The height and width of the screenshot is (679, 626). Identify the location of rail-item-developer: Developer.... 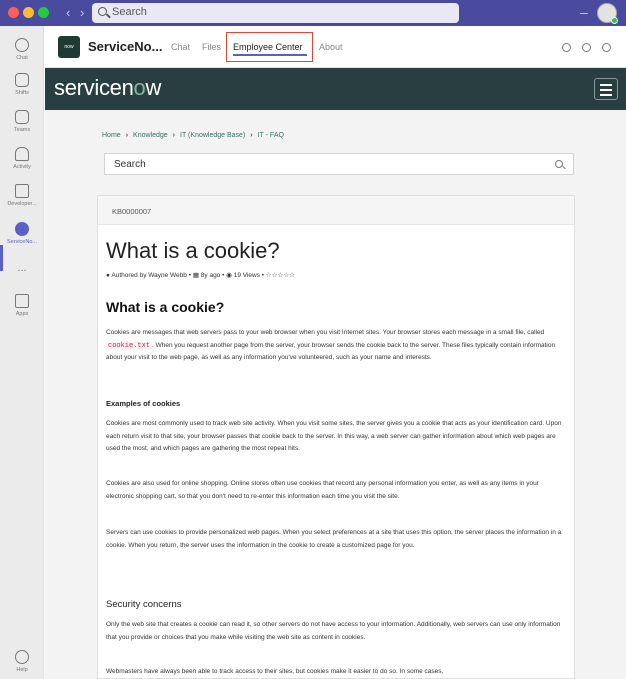
(22, 195).